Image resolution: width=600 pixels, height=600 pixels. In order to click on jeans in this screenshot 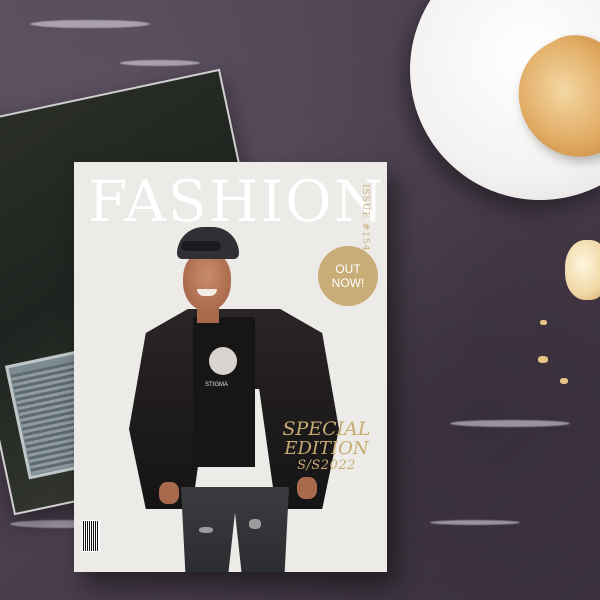, I will do `click(235, 529)`.